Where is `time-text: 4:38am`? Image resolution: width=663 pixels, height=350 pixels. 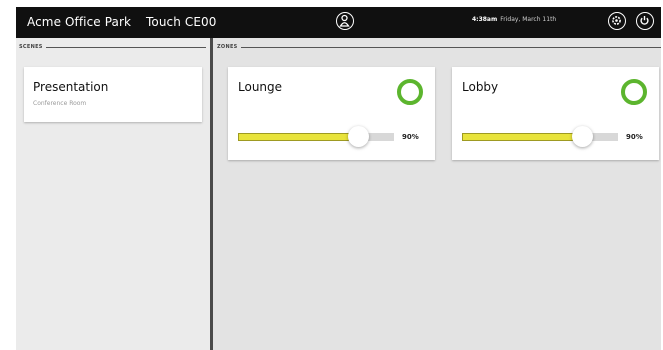
time-text: 4:38am is located at coordinates (485, 19).